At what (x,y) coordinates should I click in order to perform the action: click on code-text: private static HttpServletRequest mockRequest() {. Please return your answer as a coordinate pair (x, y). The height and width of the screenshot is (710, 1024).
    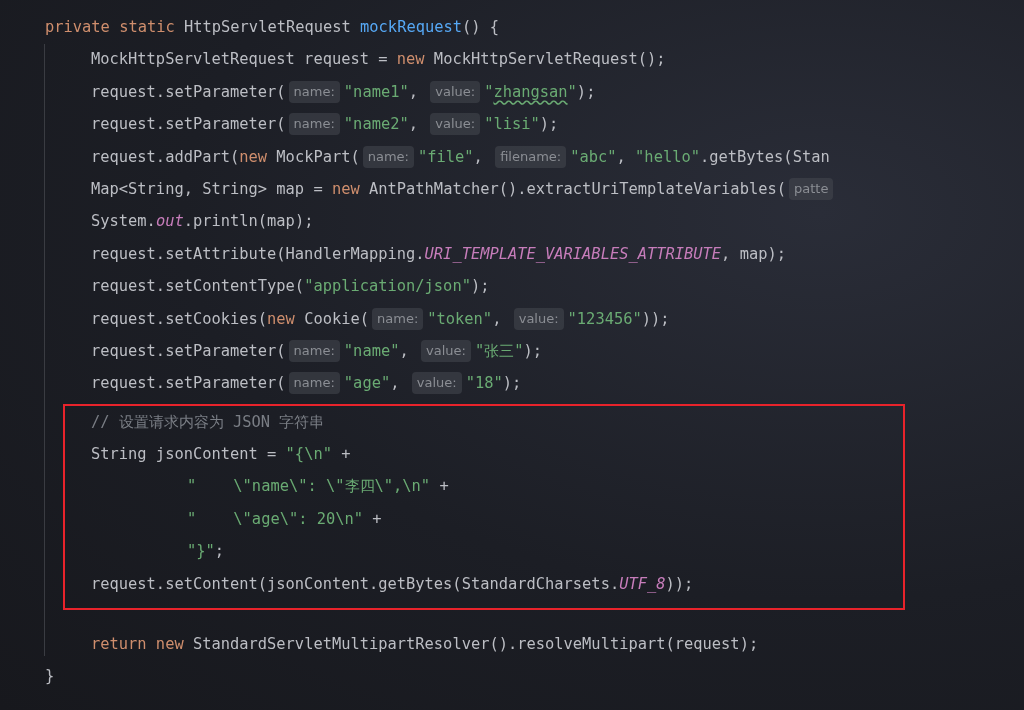
    Looking at the image, I should click on (272, 27).